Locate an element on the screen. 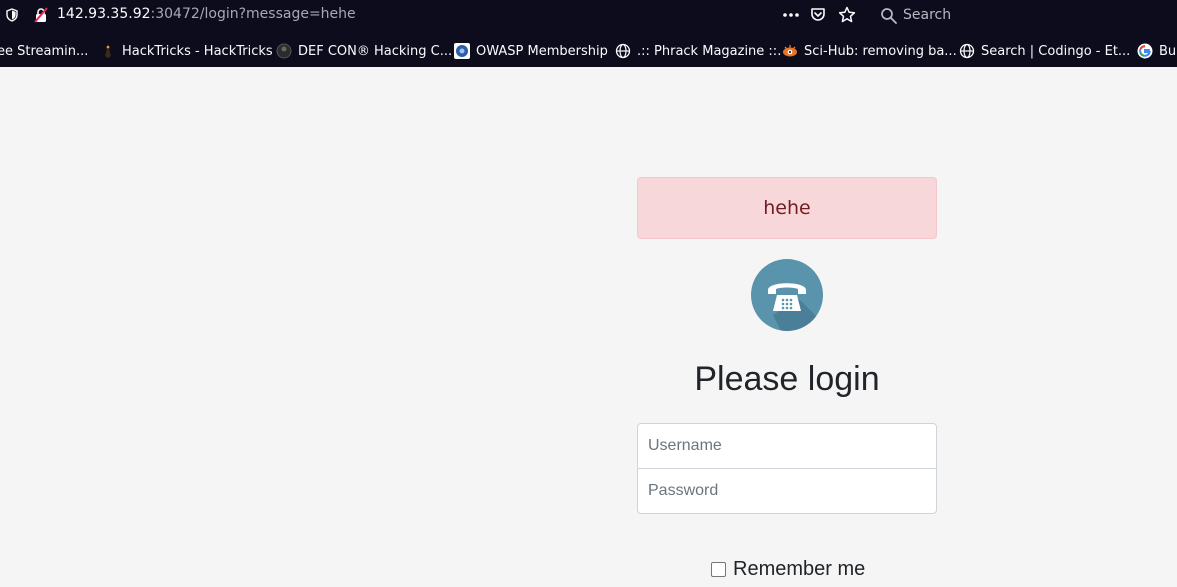 This screenshot has width=1177, height=587. bookmark-label: Bu is located at coordinates (1168, 51).